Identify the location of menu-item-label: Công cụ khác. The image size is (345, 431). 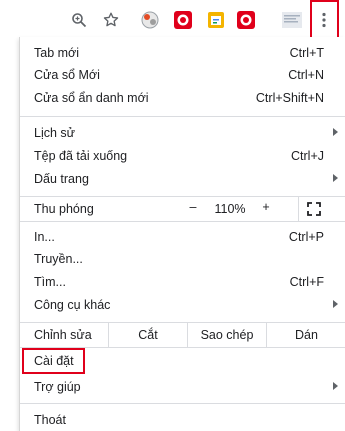
(72, 305).